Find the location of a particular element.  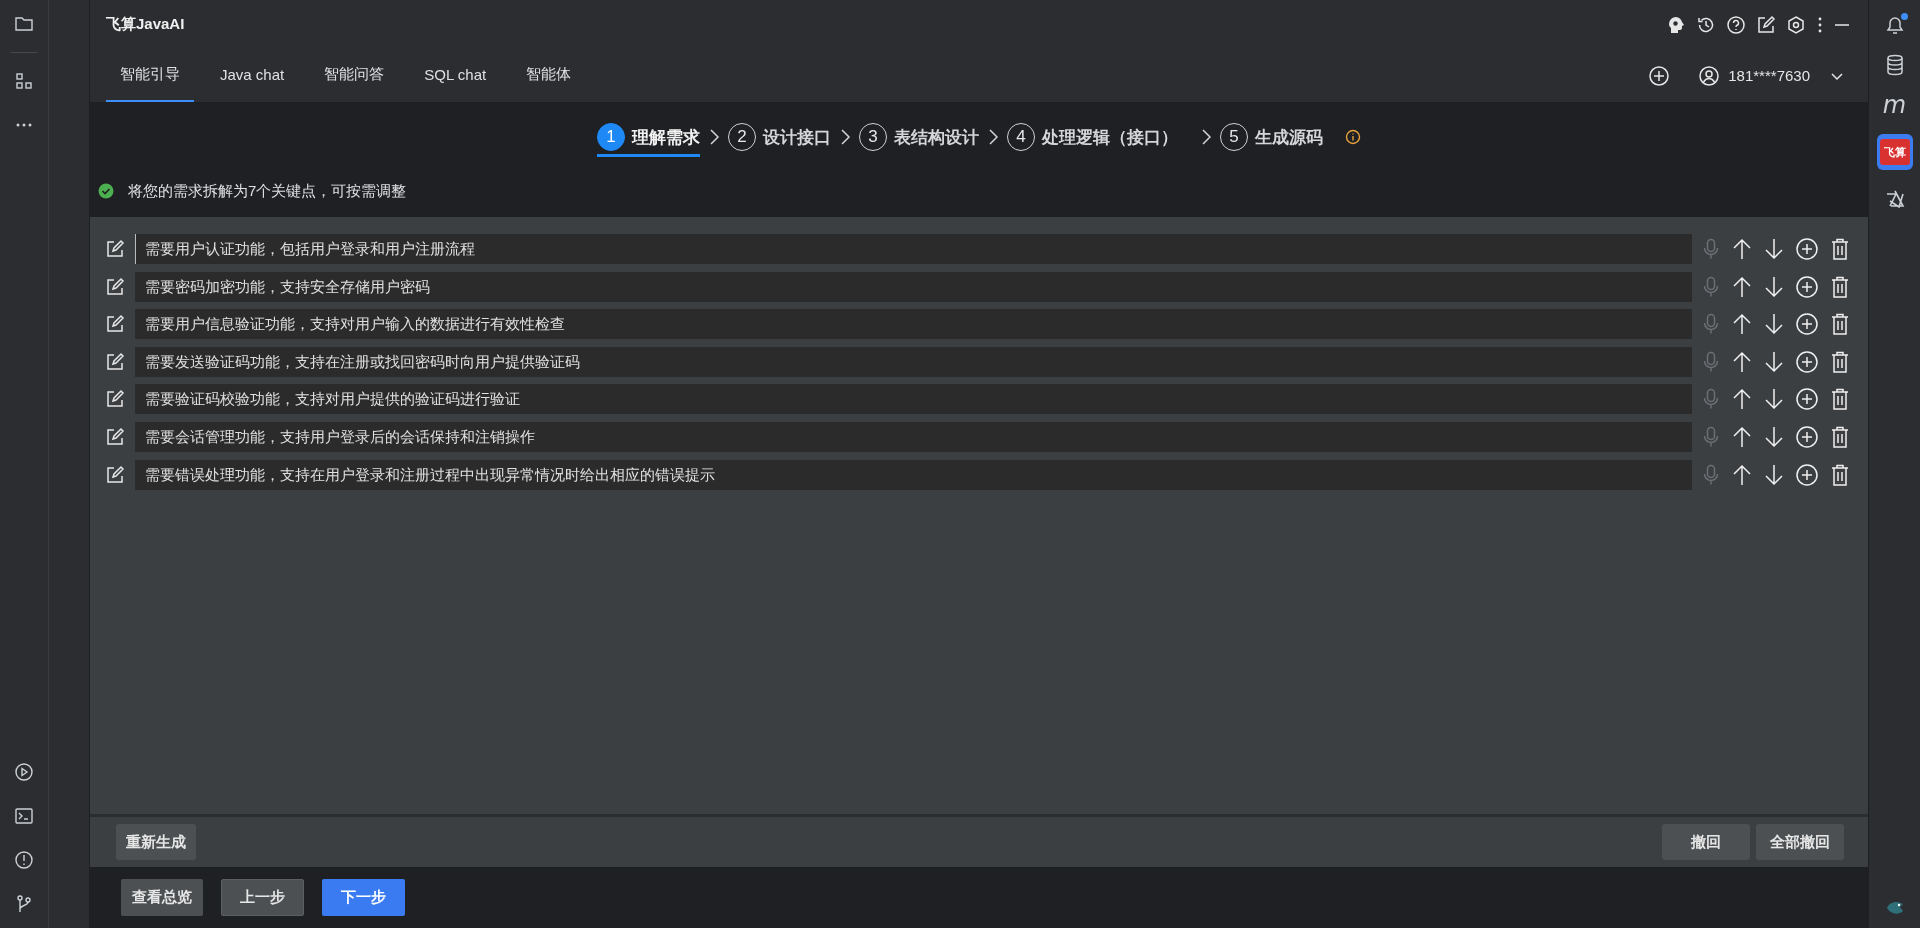

run-icon is located at coordinates (24, 772).